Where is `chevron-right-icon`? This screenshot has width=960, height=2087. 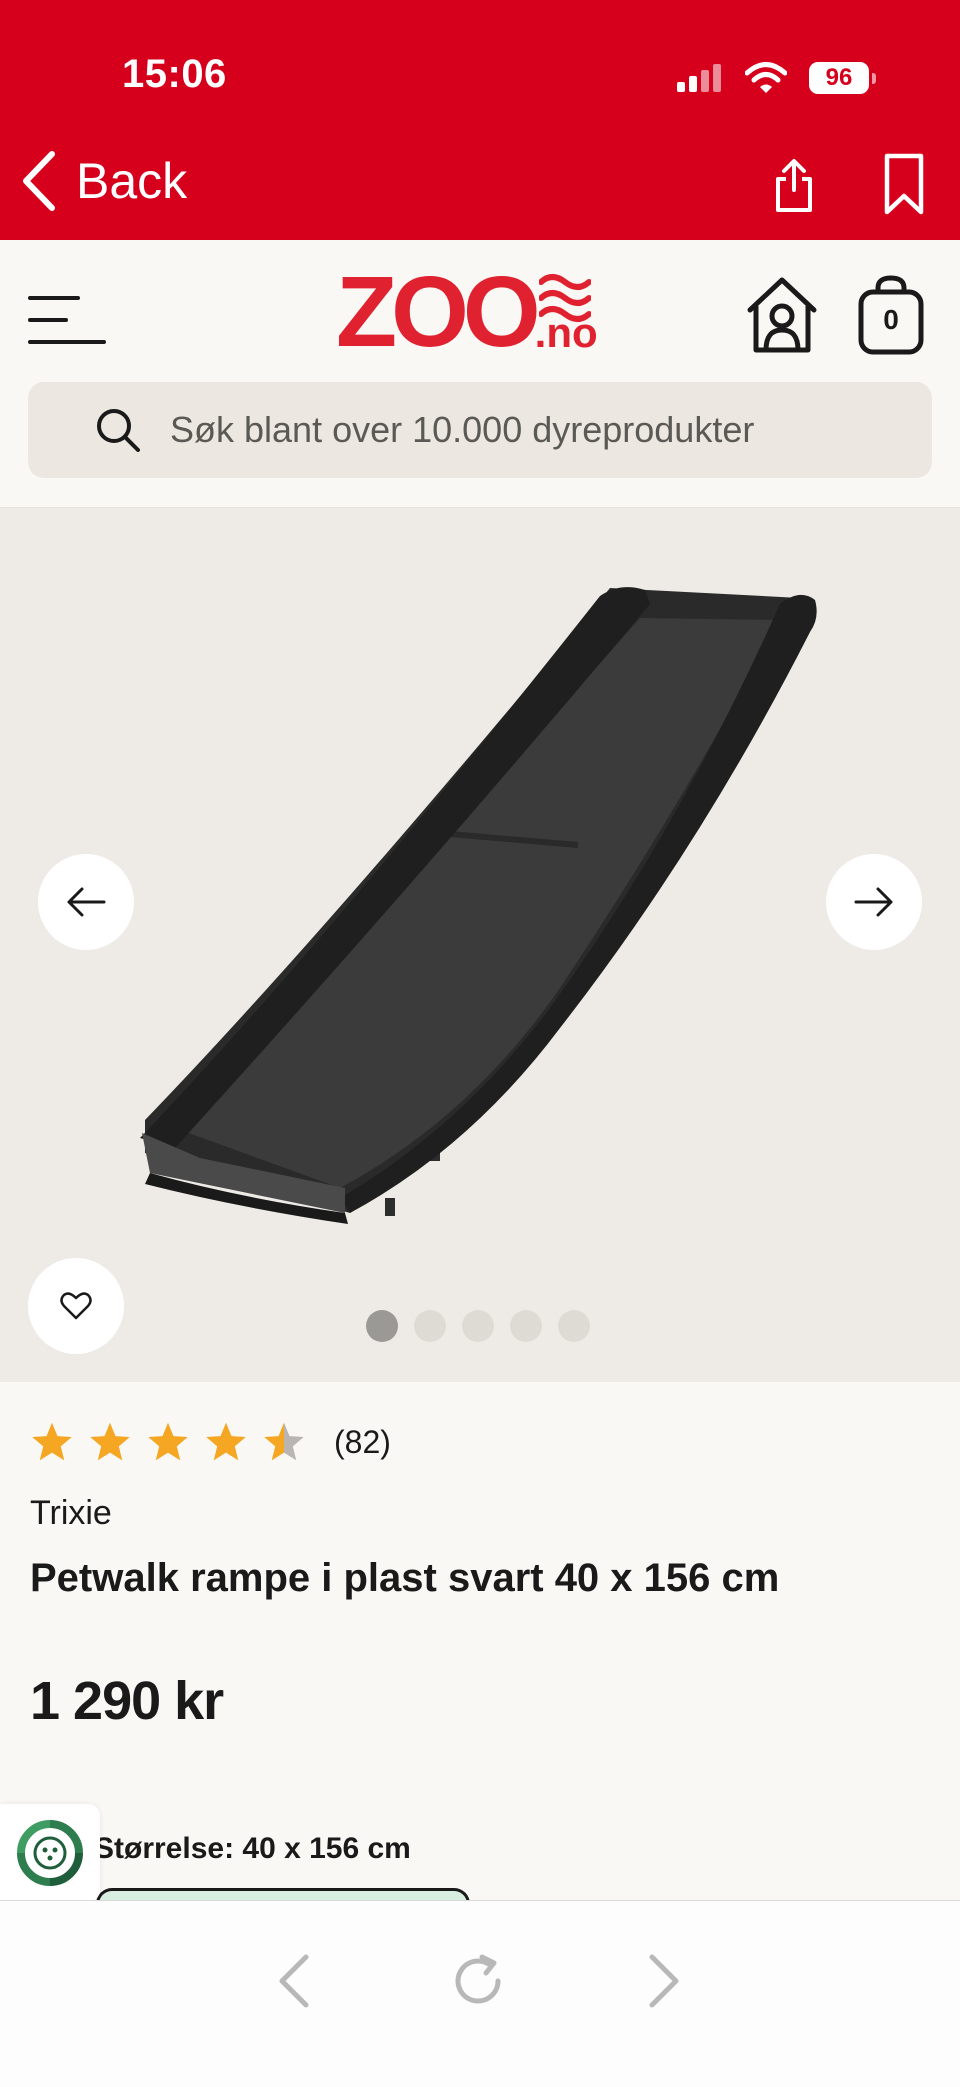
chevron-right-icon is located at coordinates (662, 1981).